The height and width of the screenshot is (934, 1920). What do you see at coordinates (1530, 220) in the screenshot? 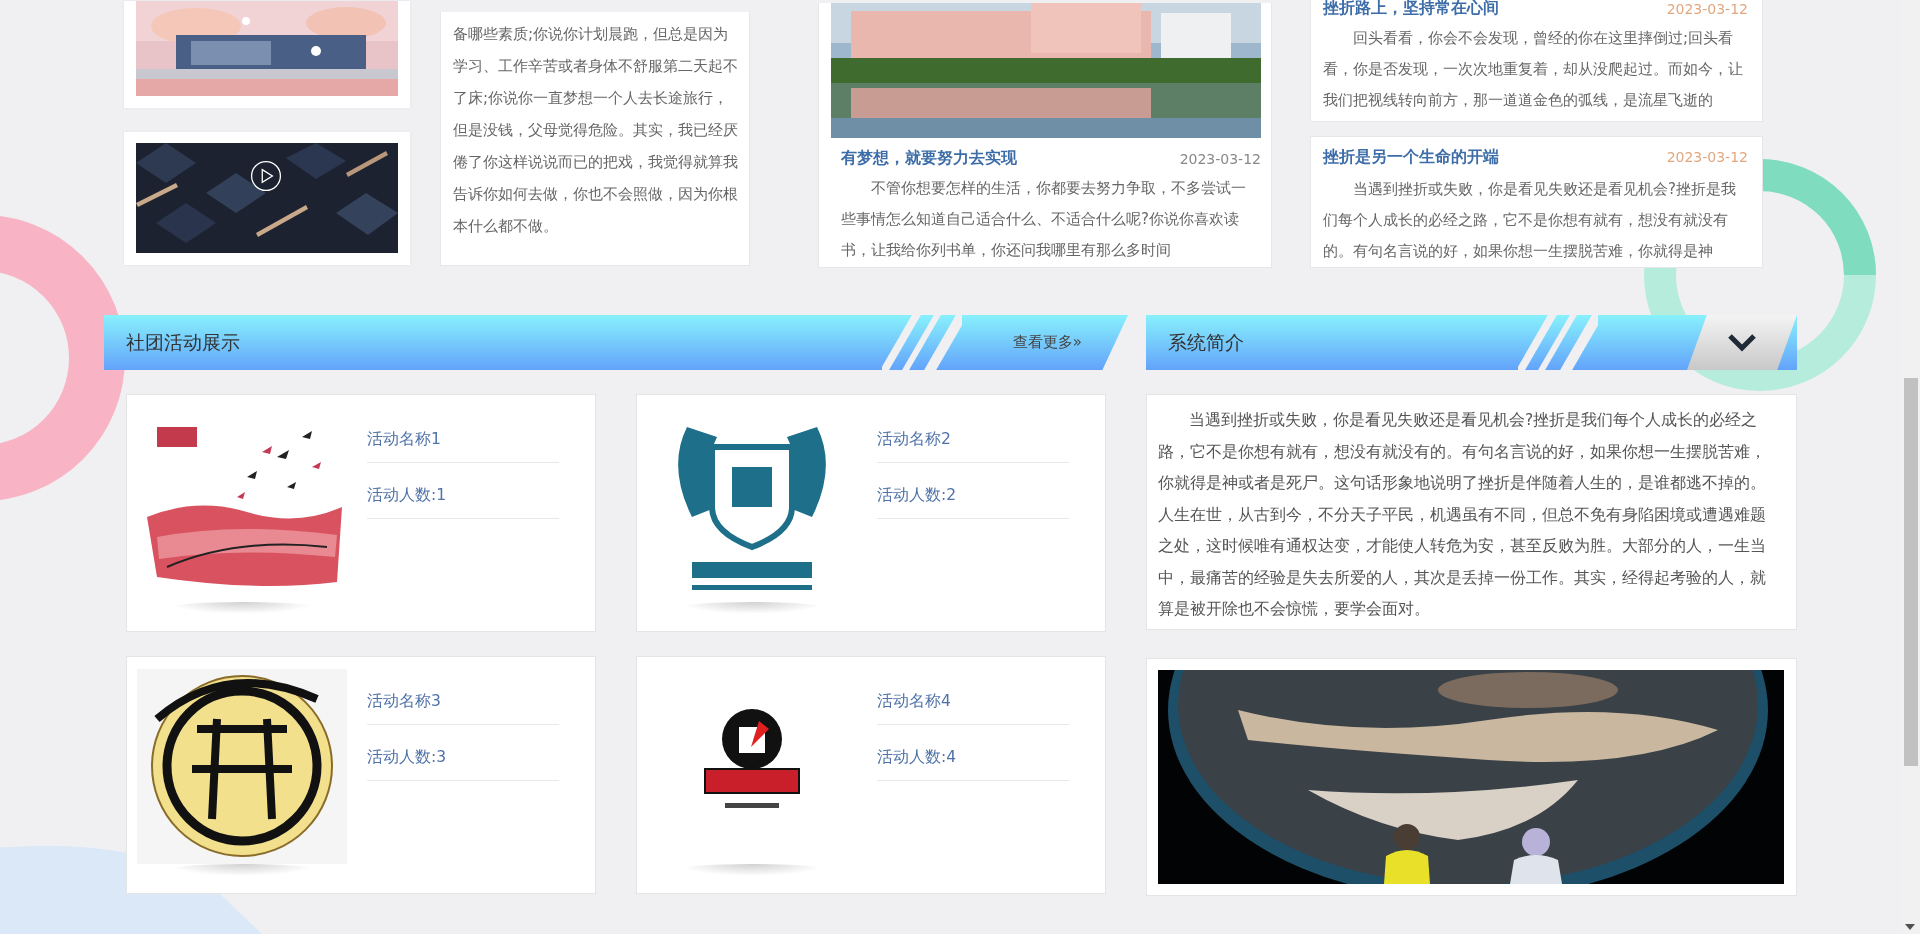
I see `article-excerpt: 当遇到挫折或失败，你是看见失败还是看见机会?挫折是我们每个人成长的必经之路，它不是你想有就有，想没有就没有的。有句名言说的好，如果你想一生摆脱苦难，你就得是神` at bounding box center [1530, 220].